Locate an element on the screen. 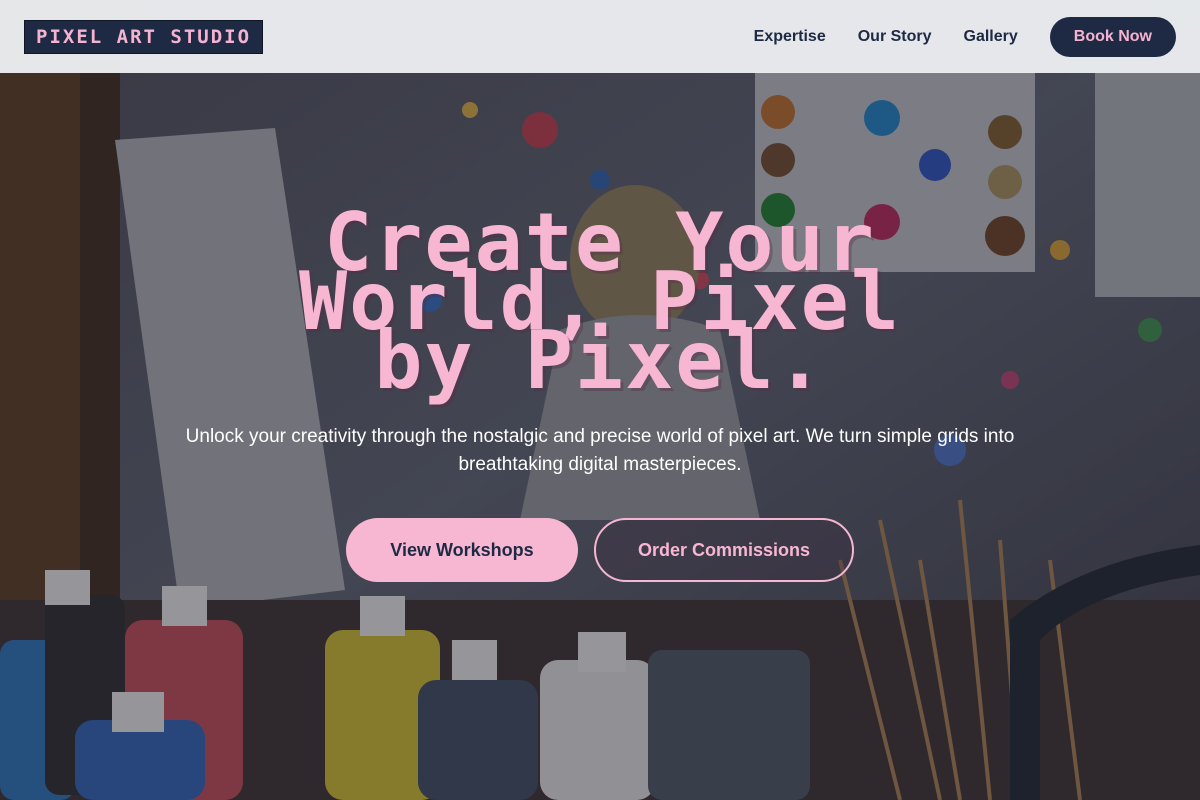  hero-cta-group: View Workshops Order Commissions is located at coordinates (600, 550).